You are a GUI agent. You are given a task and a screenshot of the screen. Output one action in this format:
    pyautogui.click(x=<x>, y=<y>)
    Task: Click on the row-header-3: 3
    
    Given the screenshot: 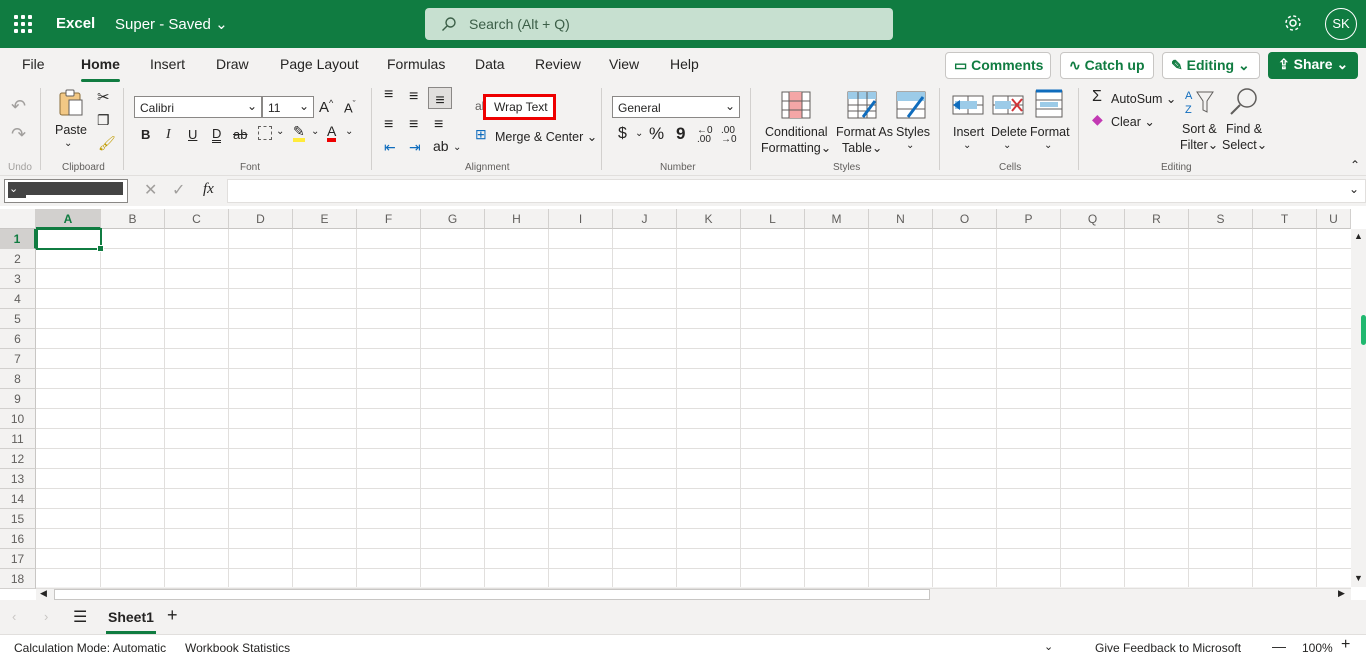 What is the action you would take?
    pyautogui.click(x=18, y=279)
    